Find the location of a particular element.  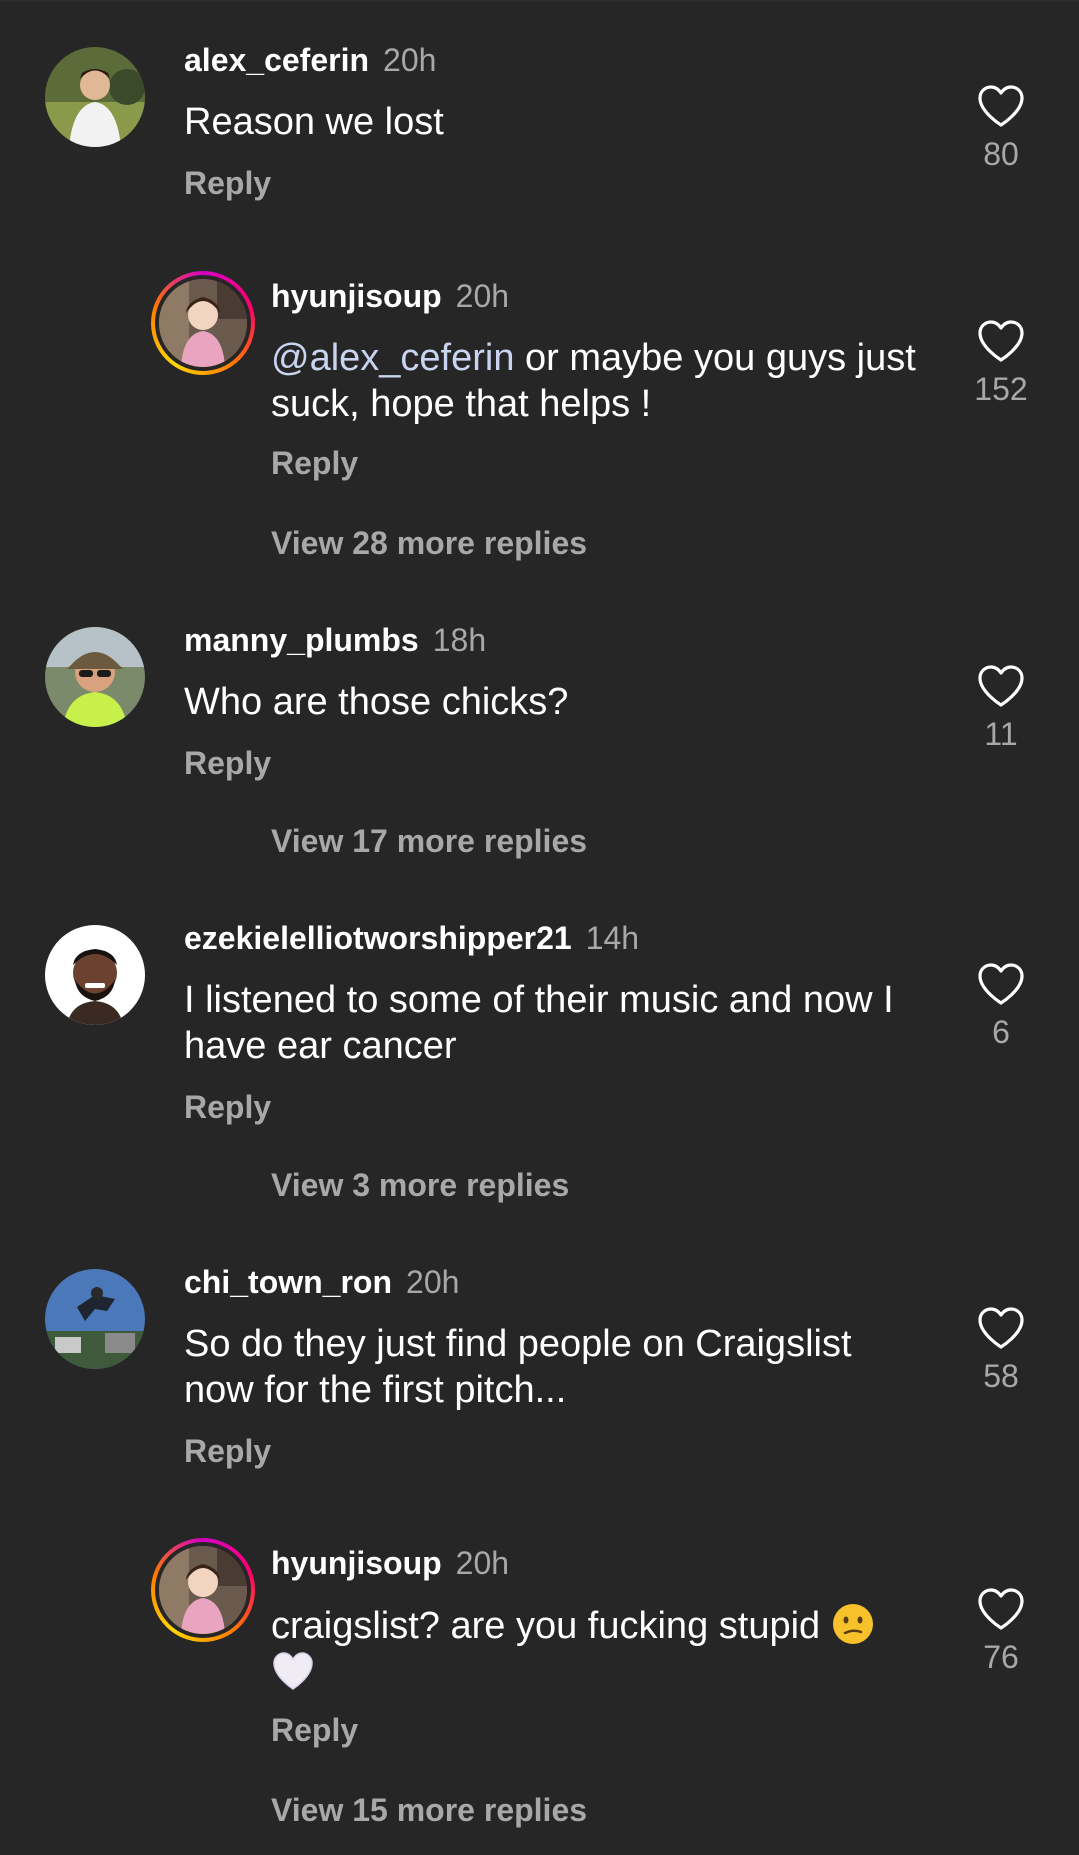

like-control: 76 is located at coordinates (1001, 1632).